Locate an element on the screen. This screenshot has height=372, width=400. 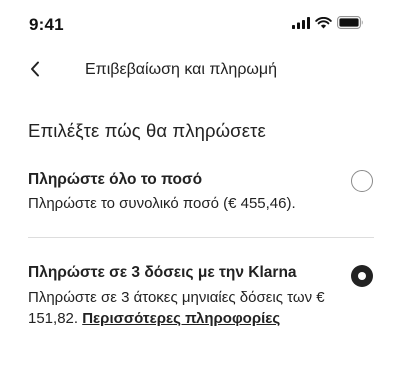
status-bar: 9:41 is located at coordinates (200, 24).